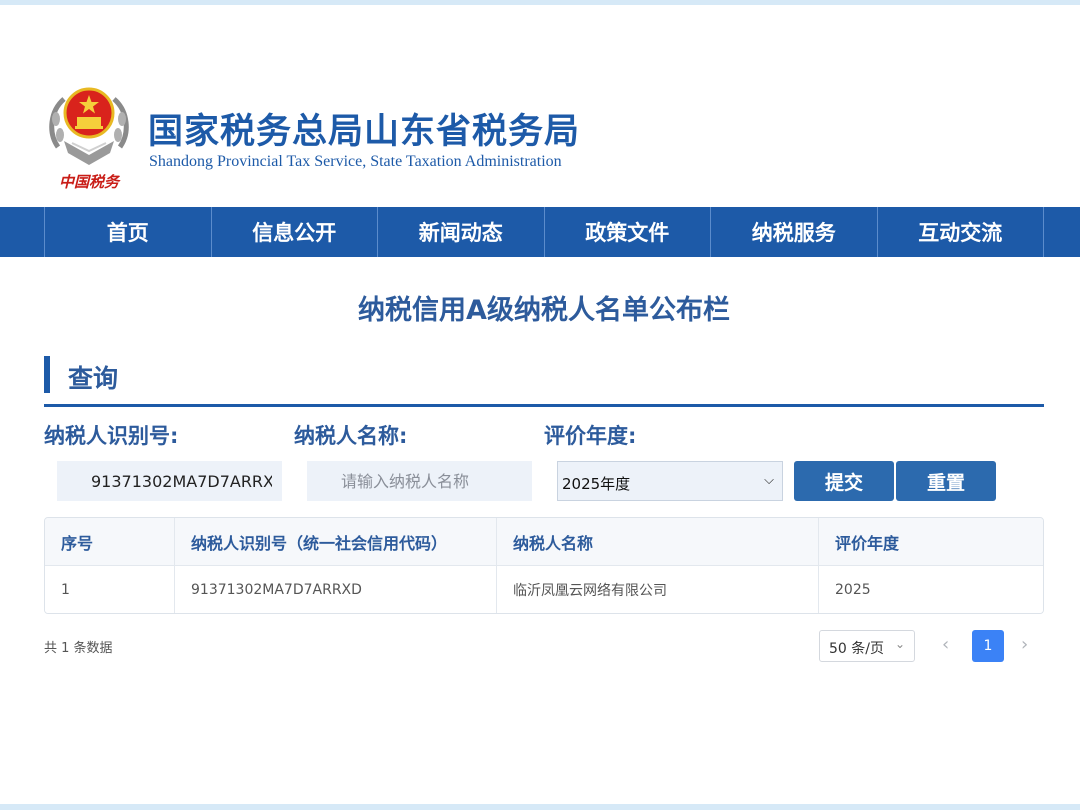 The width and height of the screenshot is (1080, 810). I want to click on page-size-select: 50 条/页 ⌄, so click(867, 646).